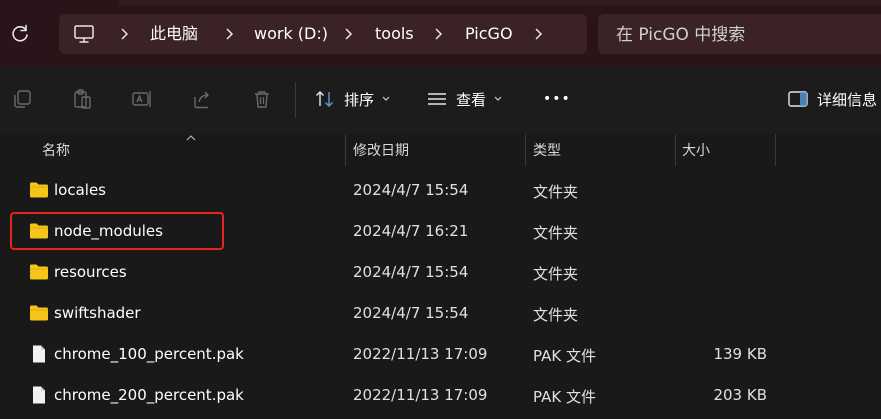 The width and height of the screenshot is (881, 419). What do you see at coordinates (798, 99) in the screenshot?
I see `details-pane-icon` at bounding box center [798, 99].